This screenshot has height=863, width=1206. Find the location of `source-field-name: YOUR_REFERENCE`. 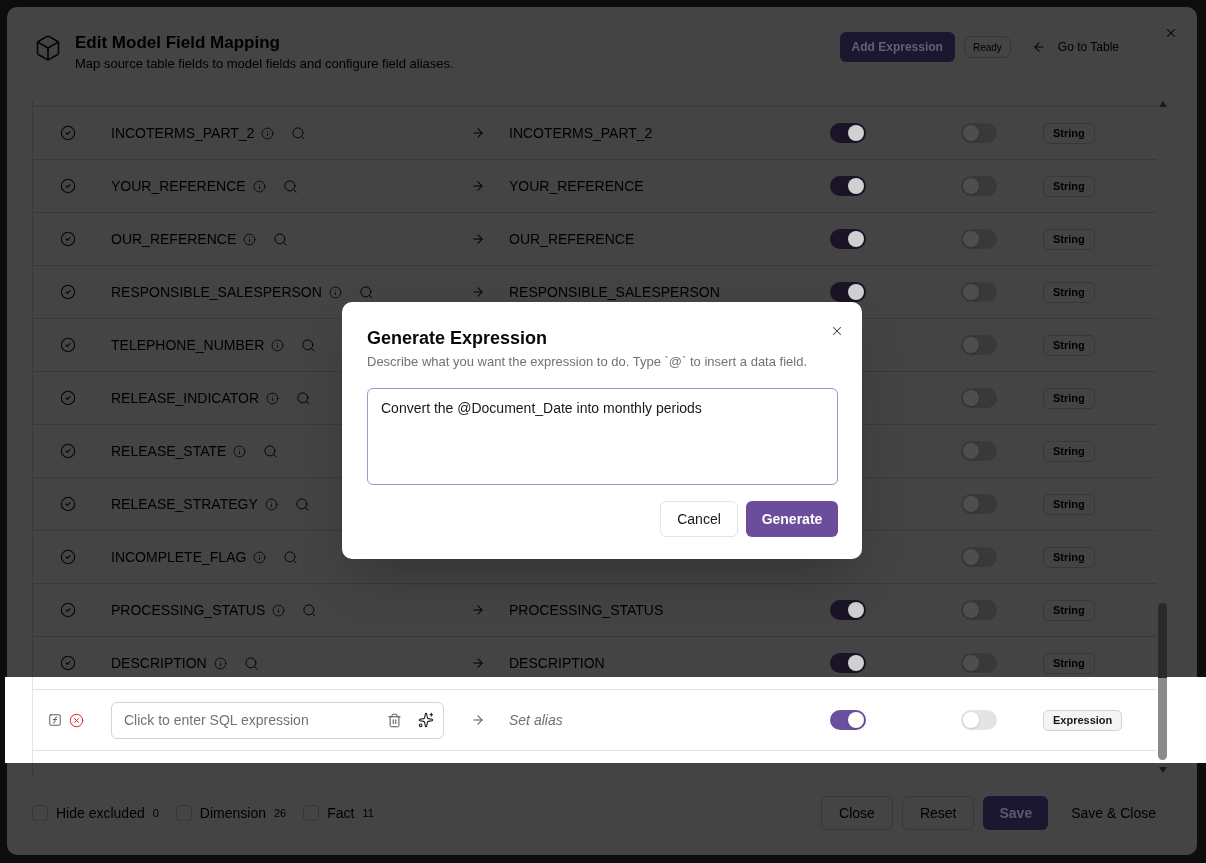

source-field-name: YOUR_REFERENCE is located at coordinates (178, 186).